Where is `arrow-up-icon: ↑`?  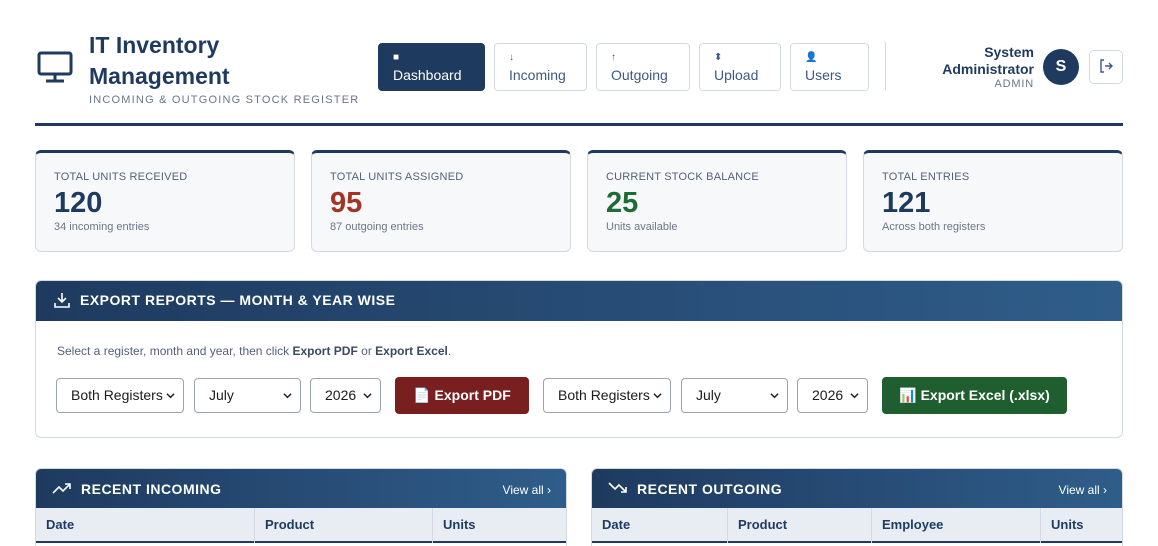 arrow-up-icon: ↑ is located at coordinates (613, 57).